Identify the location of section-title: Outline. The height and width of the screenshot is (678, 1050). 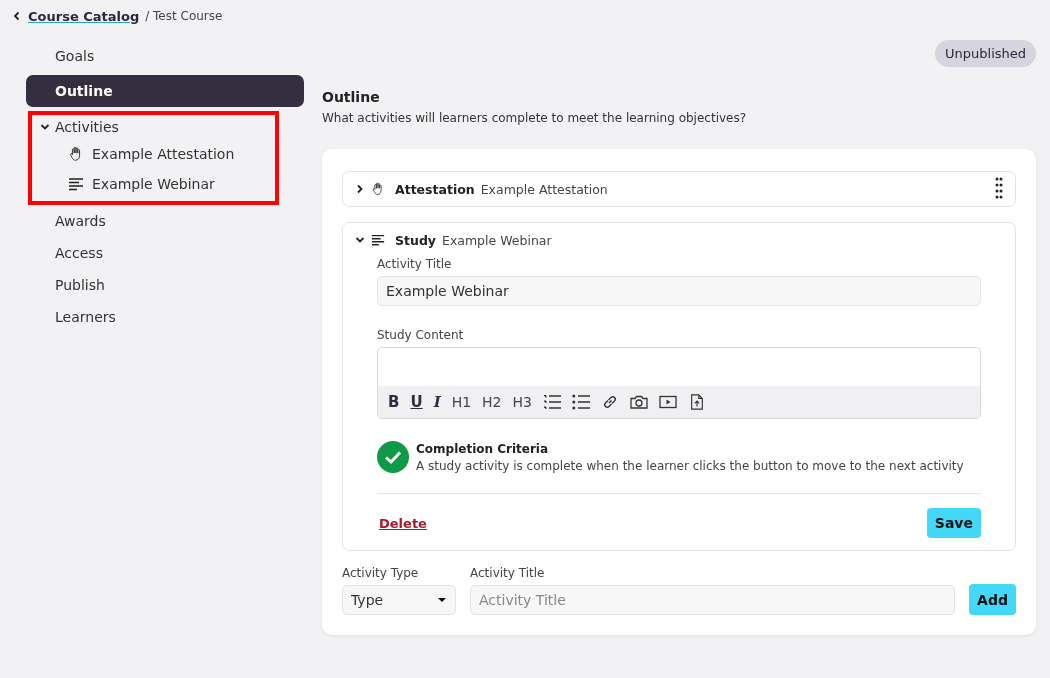
(351, 97).